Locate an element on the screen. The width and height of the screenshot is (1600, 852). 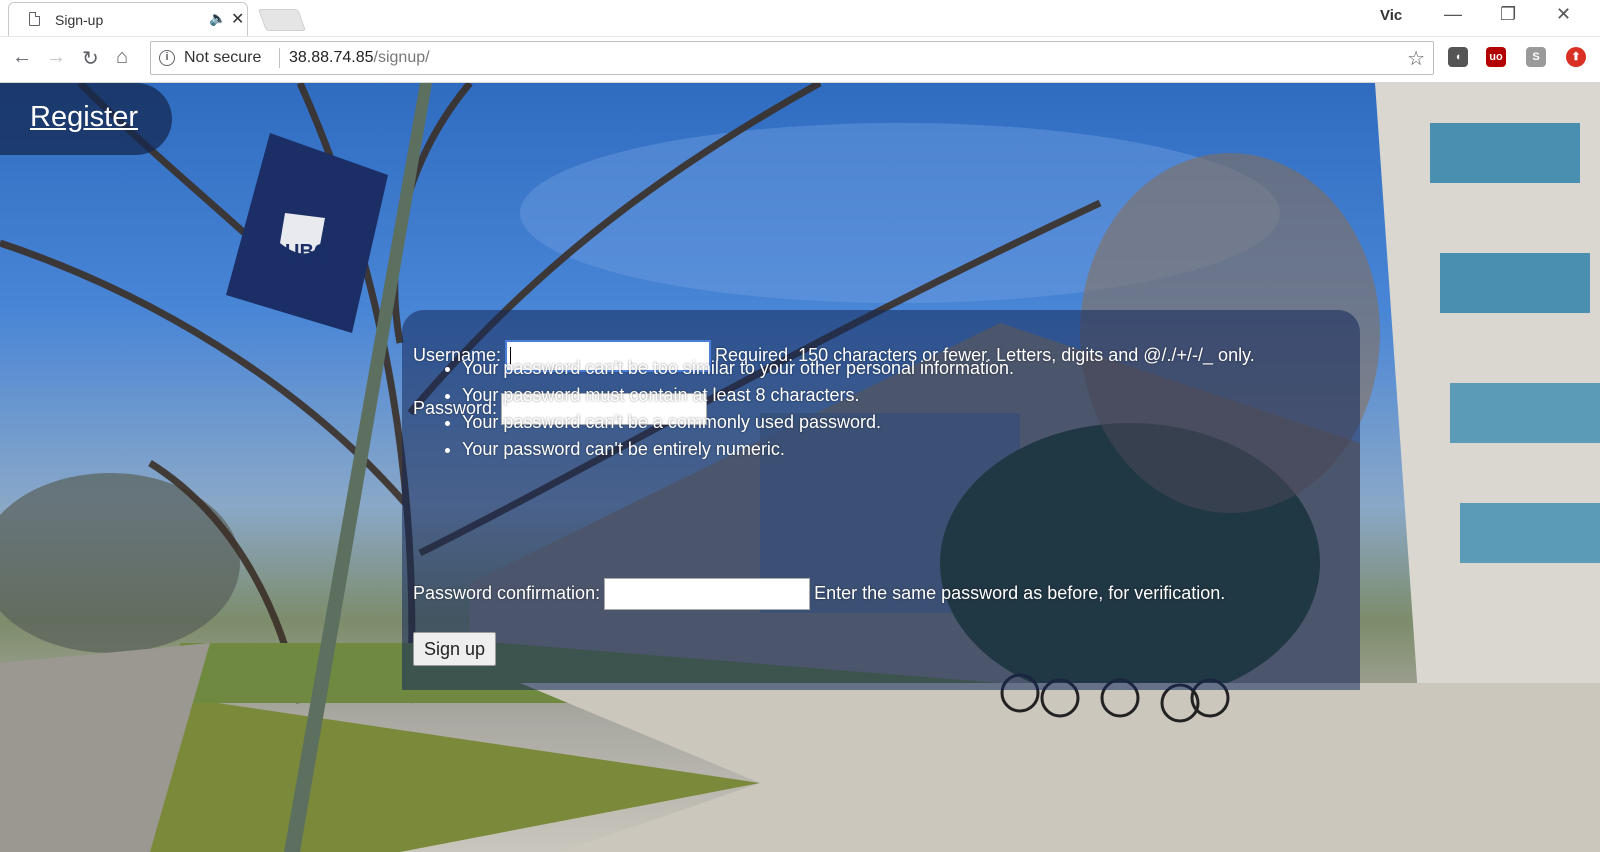
address-bar: i Not secure 38.88.74.85/signup/ ☆ is located at coordinates (792, 58).